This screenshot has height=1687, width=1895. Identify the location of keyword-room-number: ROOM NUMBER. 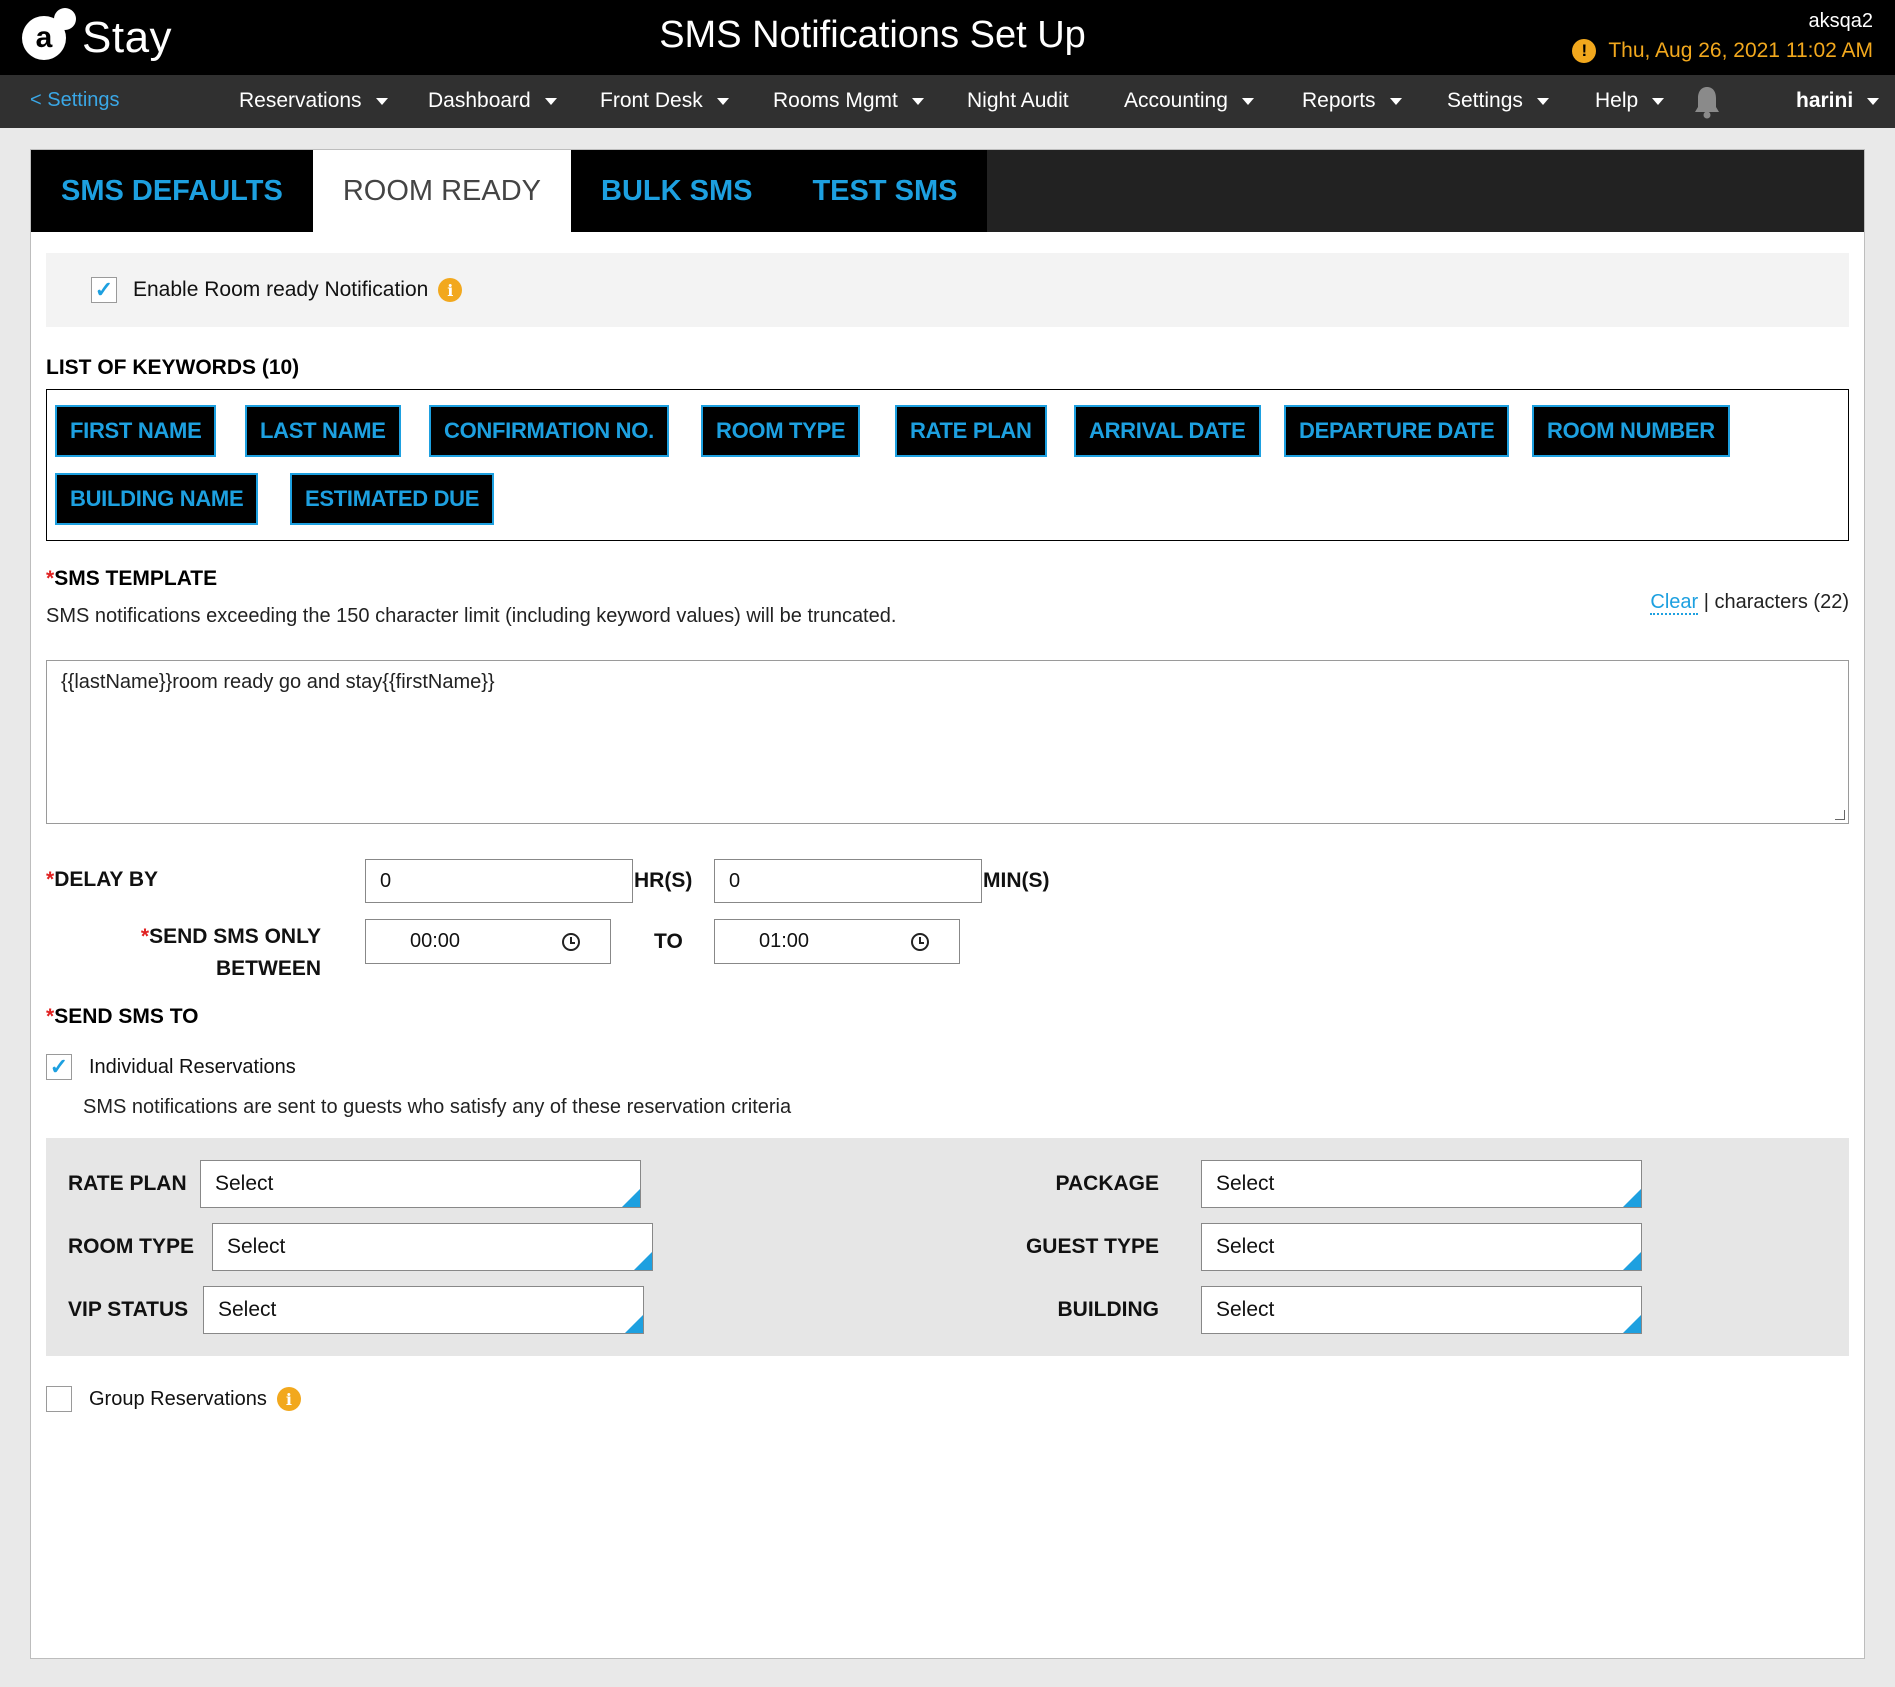
(1631, 431).